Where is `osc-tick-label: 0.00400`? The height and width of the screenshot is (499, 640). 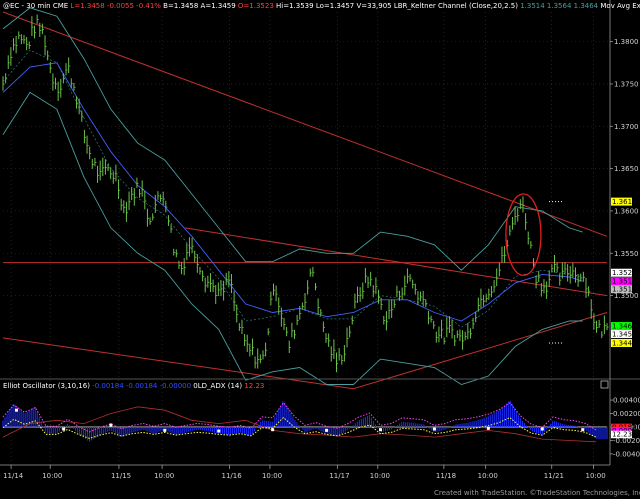
osc-tick-label: 0.00400 is located at coordinates (626, 401).